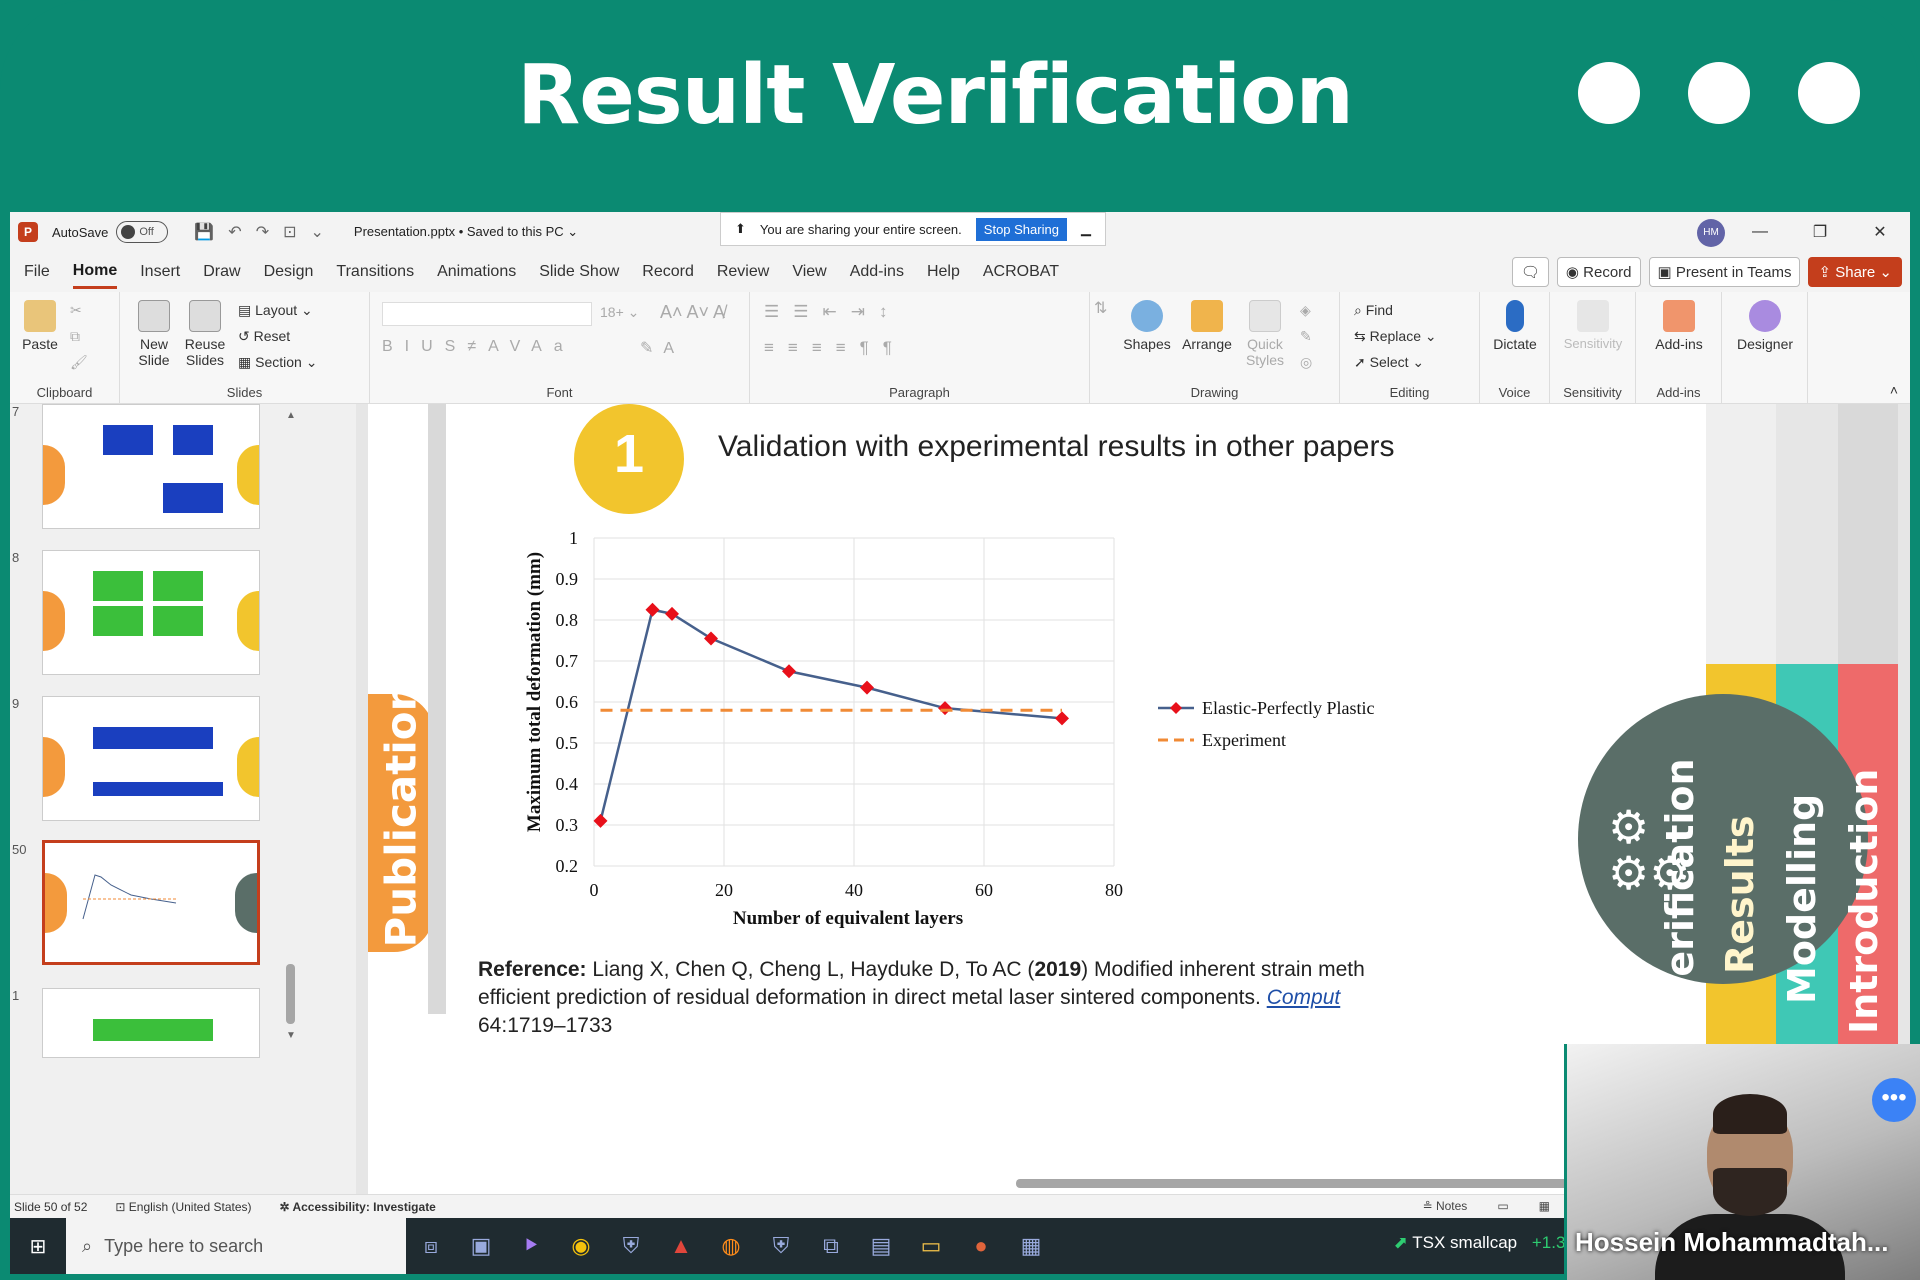 This screenshot has height=1280, width=1920. What do you see at coordinates (581, 1246) in the screenshot?
I see `chrome-icon: ◉` at bounding box center [581, 1246].